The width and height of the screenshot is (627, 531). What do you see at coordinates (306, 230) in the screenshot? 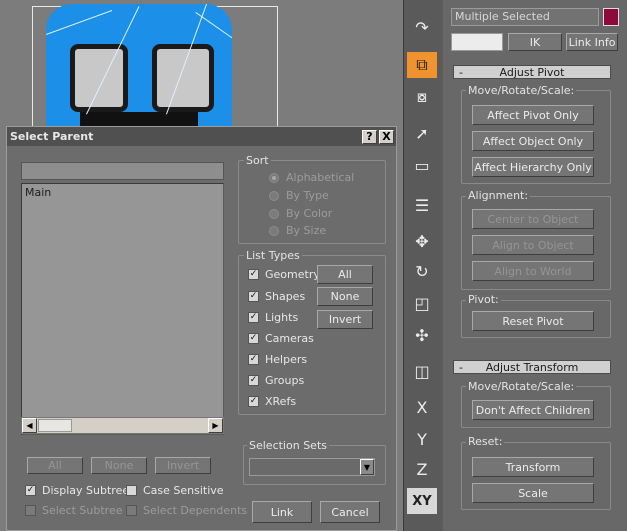
I see `sort-option-label: By Size` at bounding box center [306, 230].